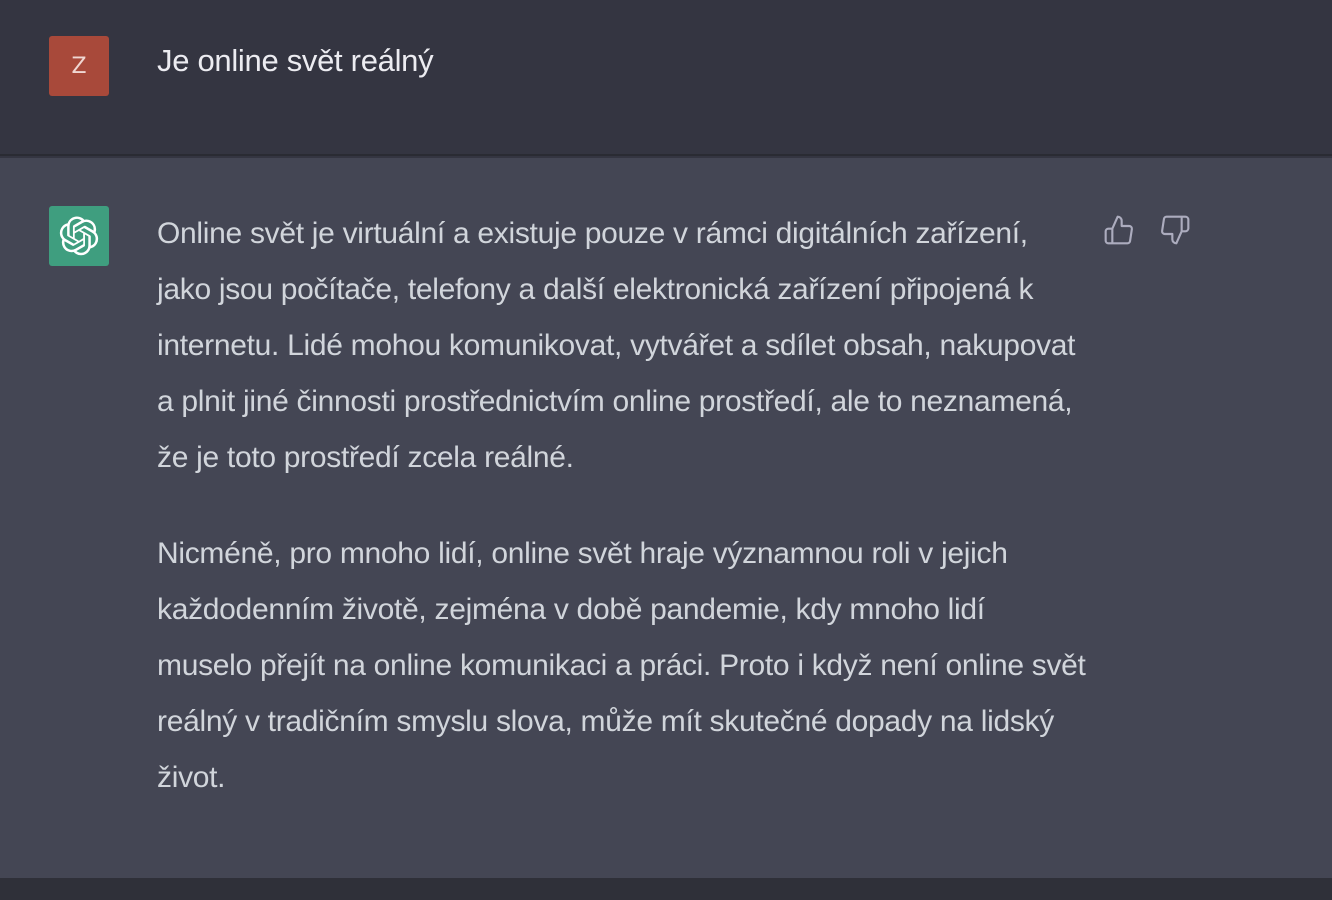  Describe the element at coordinates (666, 889) in the screenshot. I see `bottom-divider` at that location.